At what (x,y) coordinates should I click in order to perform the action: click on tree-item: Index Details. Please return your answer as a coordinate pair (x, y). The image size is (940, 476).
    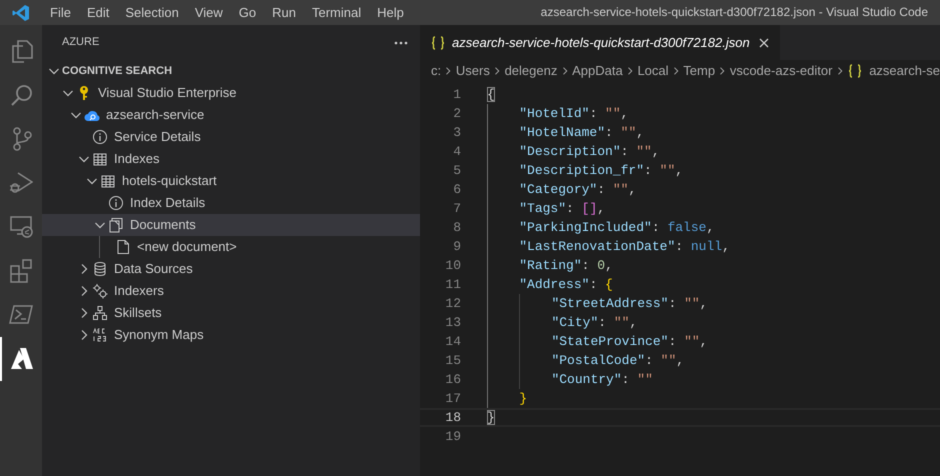
    Looking at the image, I should click on (231, 203).